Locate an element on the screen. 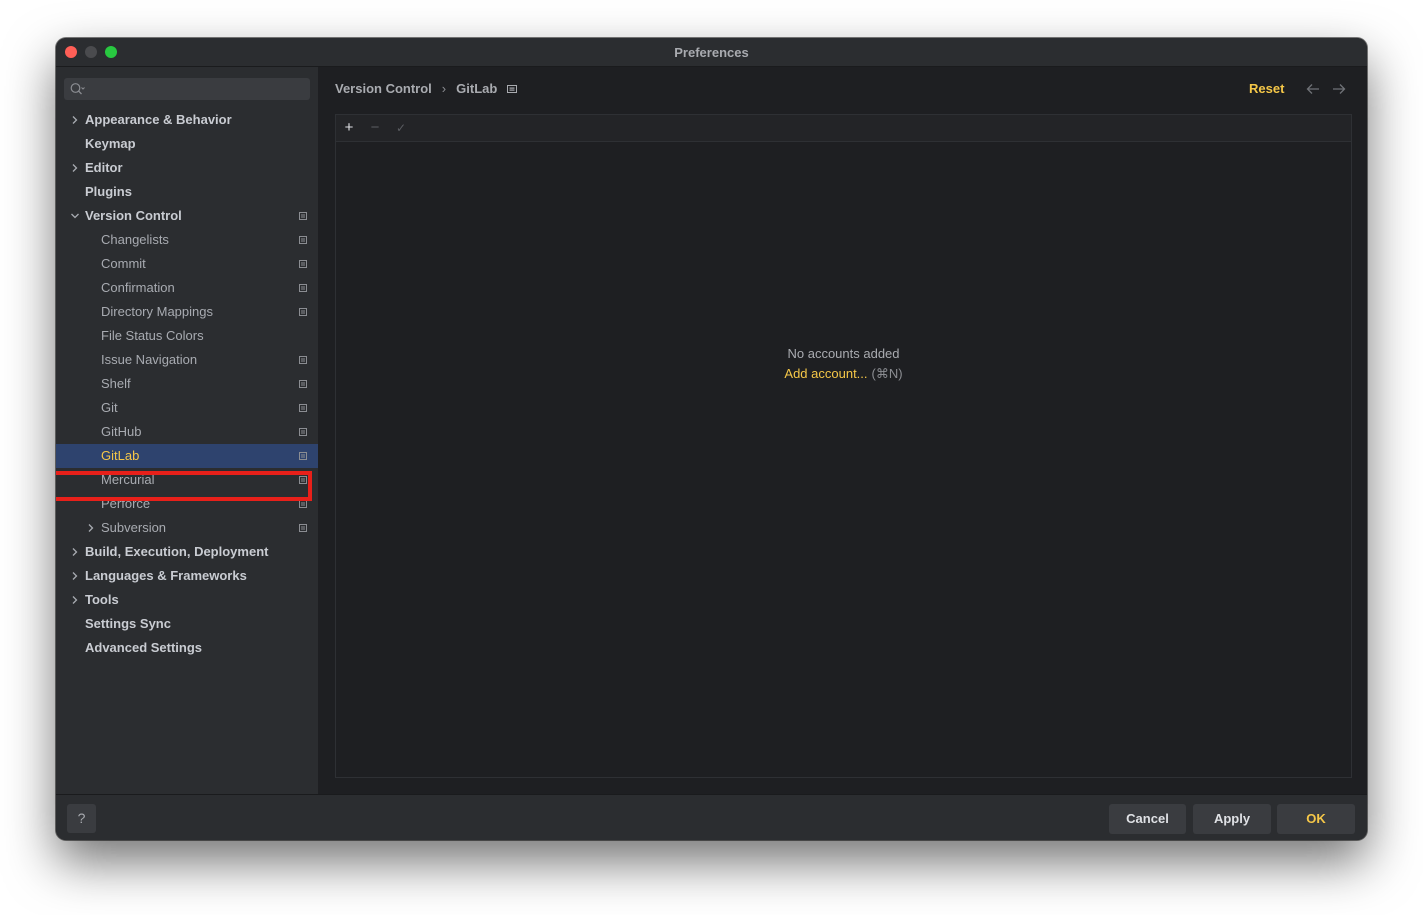 This screenshot has height=915, width=1423. sidebar-item-github: GitHub is located at coordinates (187, 432).